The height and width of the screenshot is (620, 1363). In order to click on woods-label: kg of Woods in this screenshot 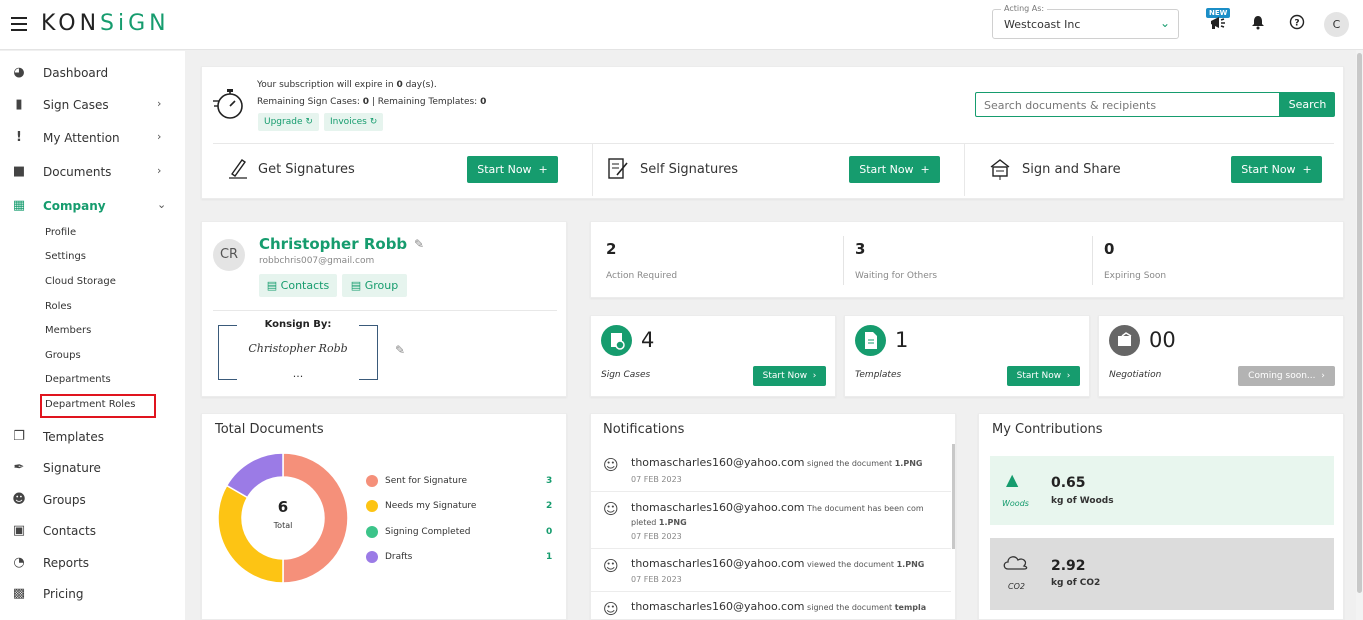, I will do `click(1082, 501)`.